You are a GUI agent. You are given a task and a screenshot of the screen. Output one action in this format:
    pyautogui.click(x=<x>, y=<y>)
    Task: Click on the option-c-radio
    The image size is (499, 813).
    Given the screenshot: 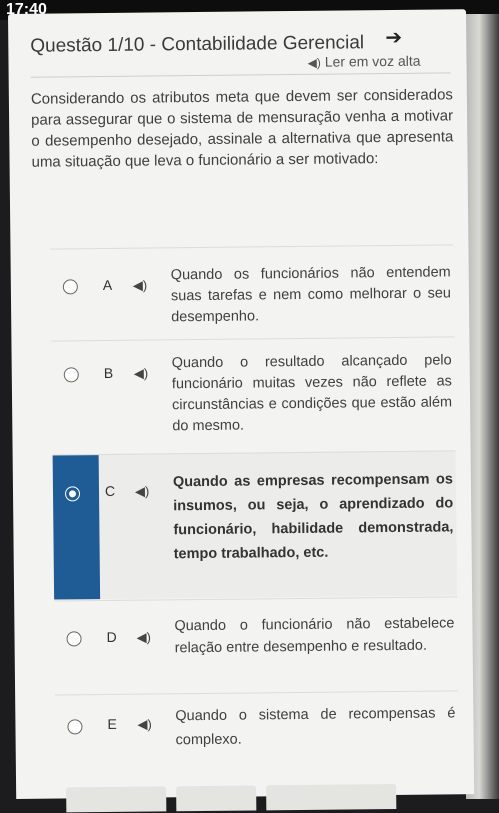 What is the action you would take?
    pyautogui.click(x=72, y=494)
    